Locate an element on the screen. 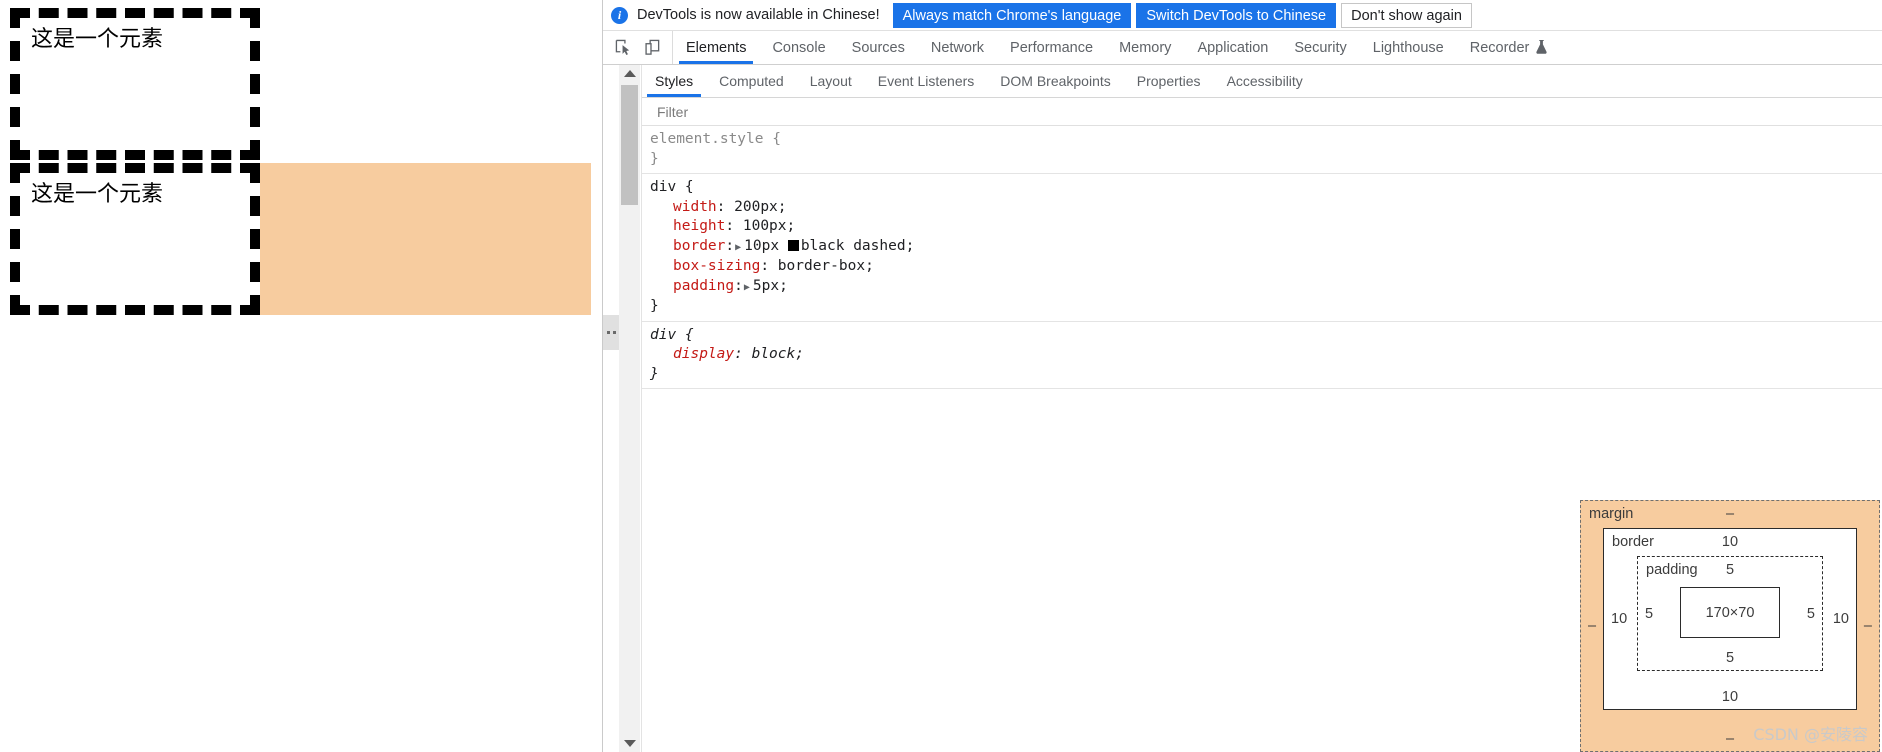  tab-layout-label: Layout is located at coordinates (830, 81).